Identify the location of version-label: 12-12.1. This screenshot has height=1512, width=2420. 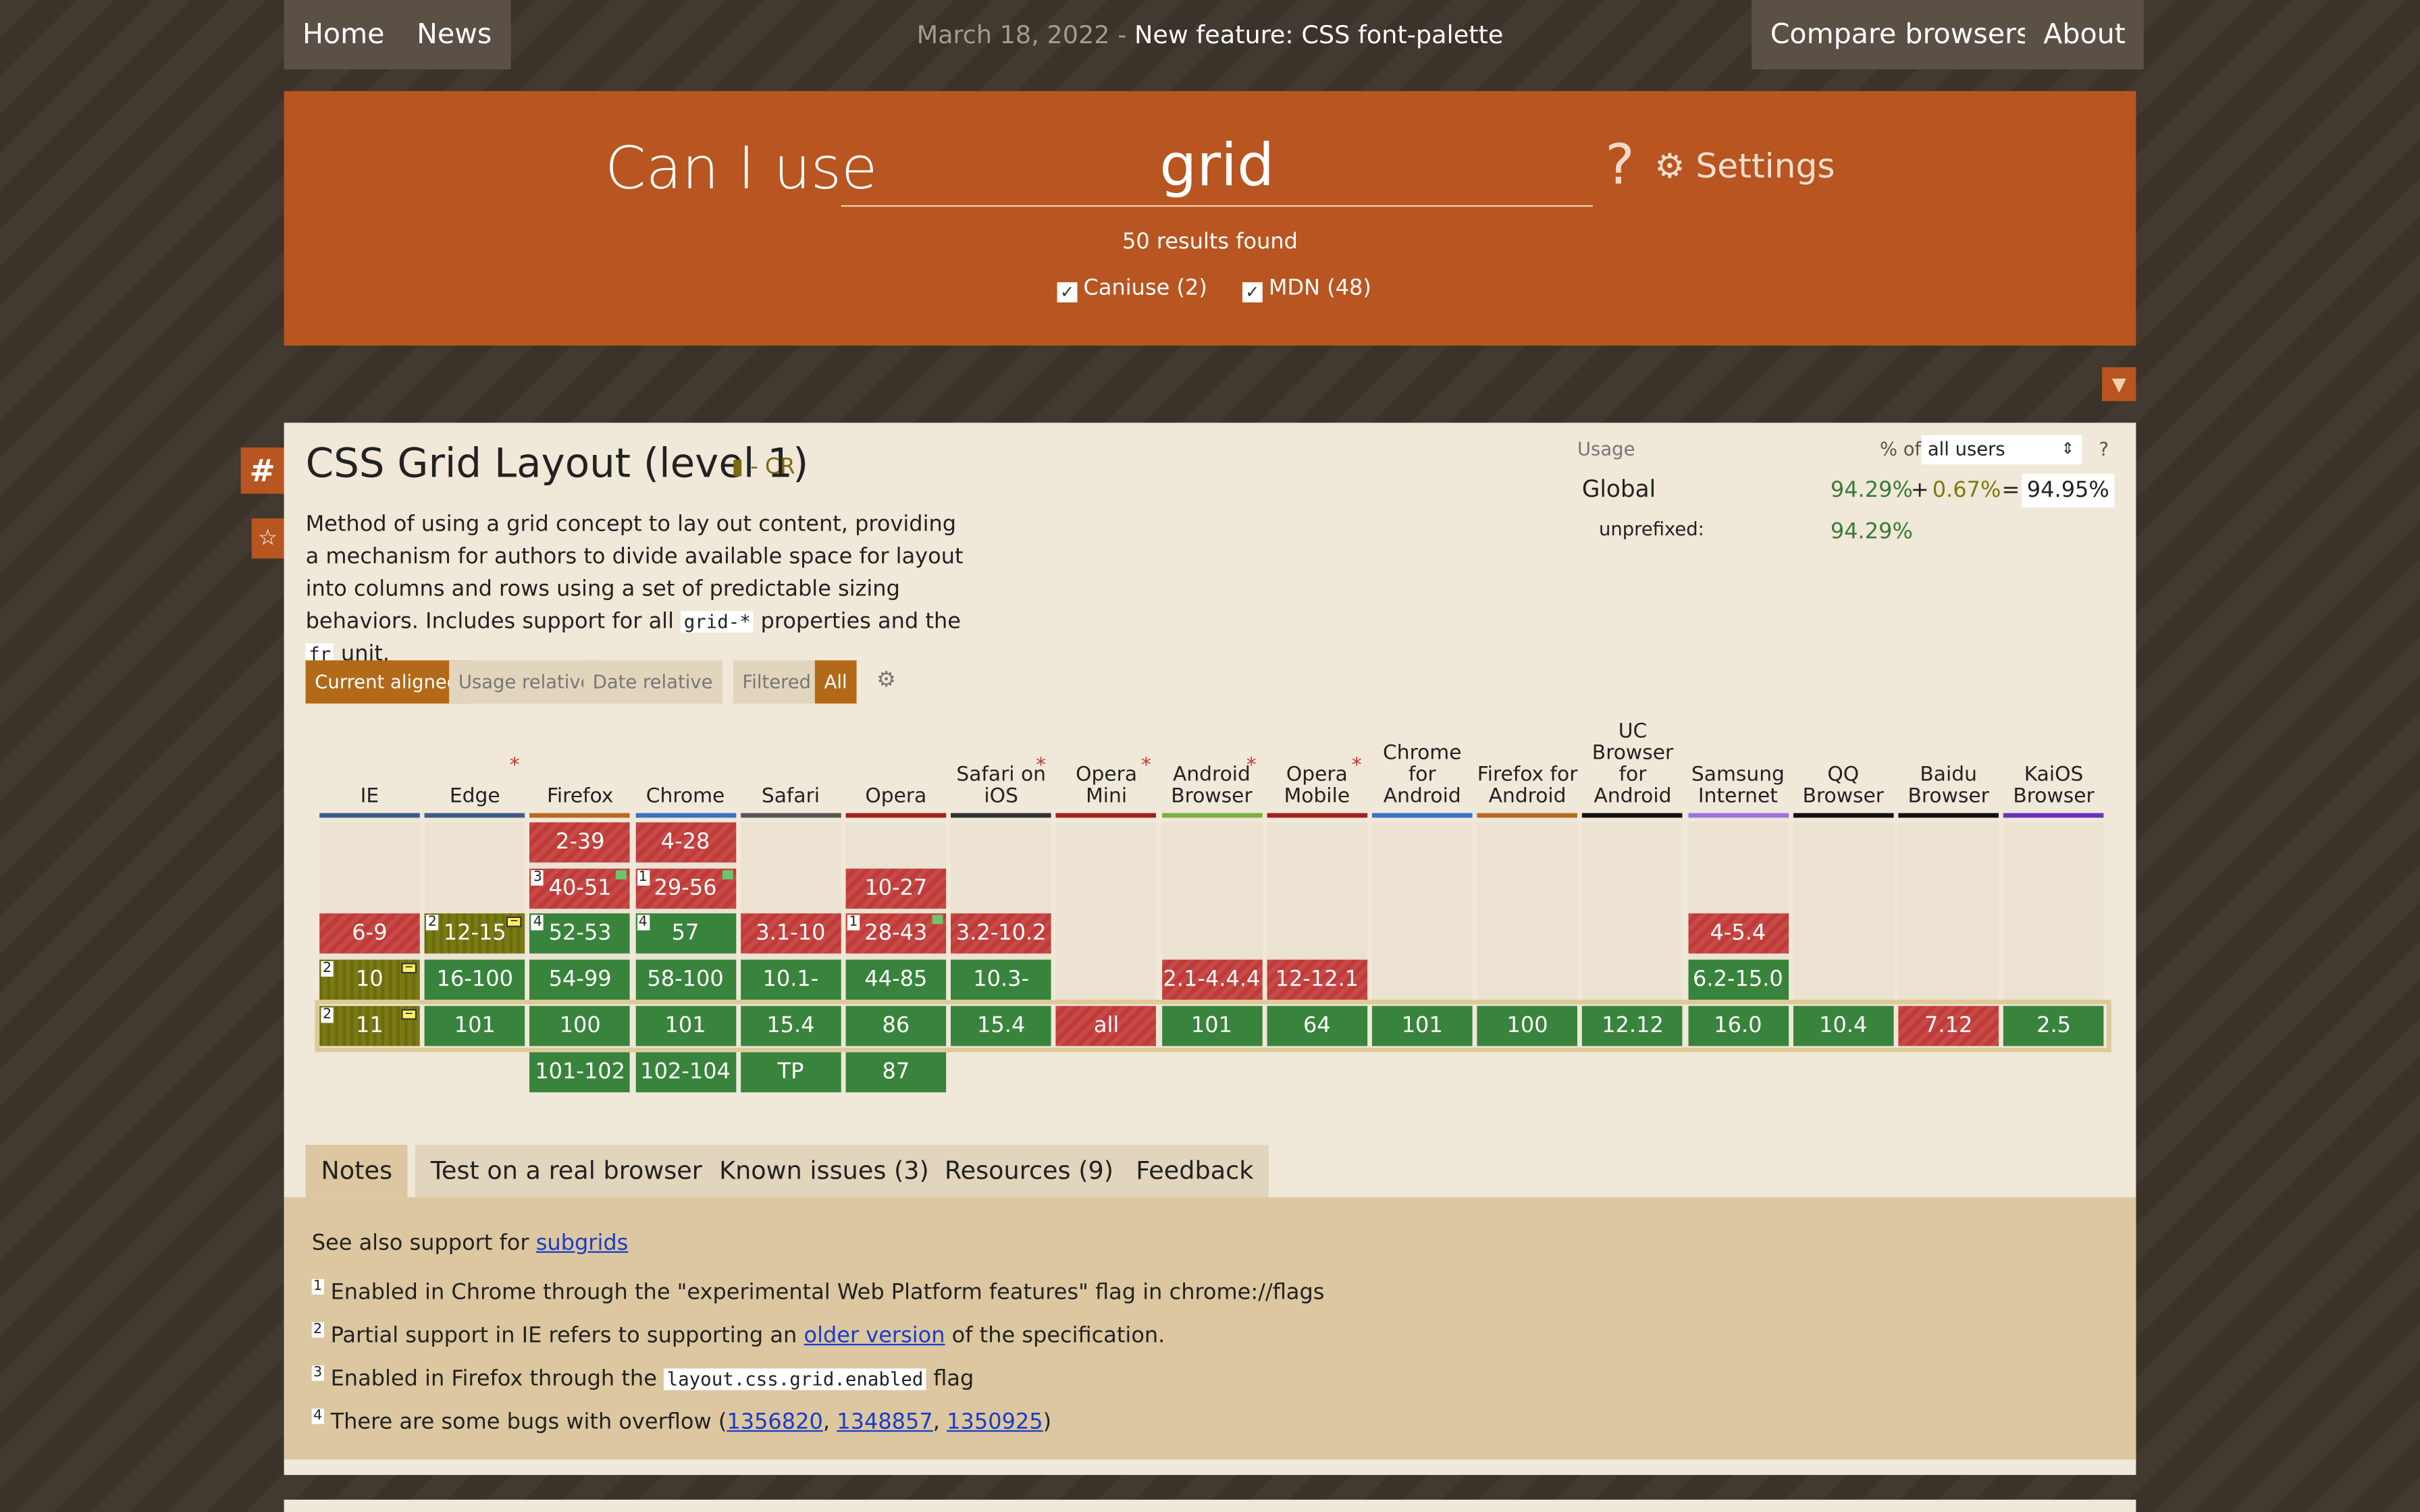
(1317, 979).